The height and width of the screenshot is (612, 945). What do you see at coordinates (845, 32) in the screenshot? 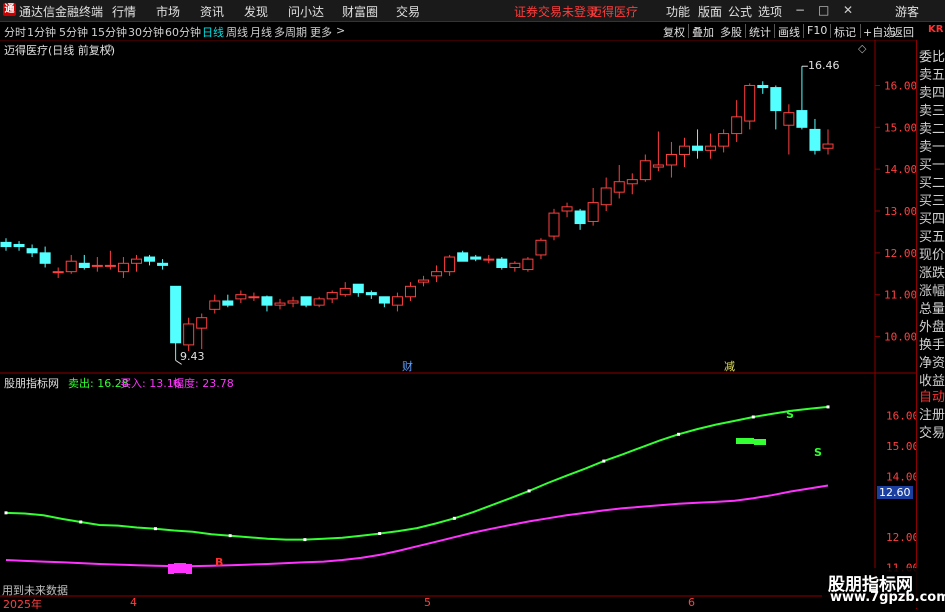
I see `btn-biaoji: 标记` at bounding box center [845, 32].